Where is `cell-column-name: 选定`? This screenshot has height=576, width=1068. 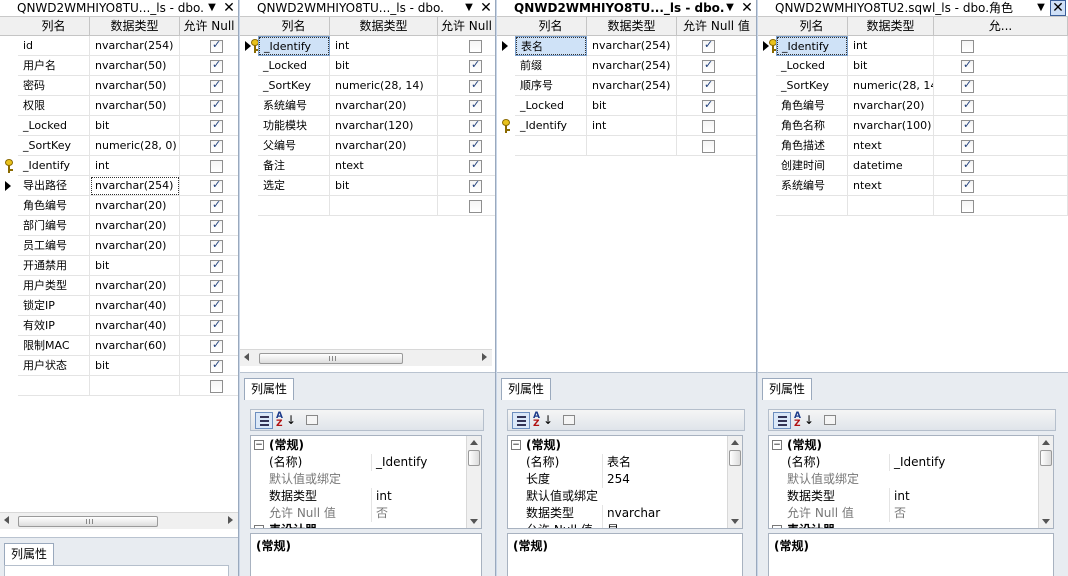
cell-column-name: 选定 is located at coordinates (294, 186).